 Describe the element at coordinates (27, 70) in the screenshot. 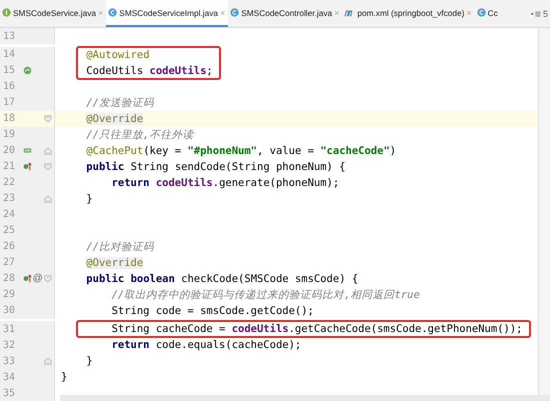

I see `bean-icon` at that location.